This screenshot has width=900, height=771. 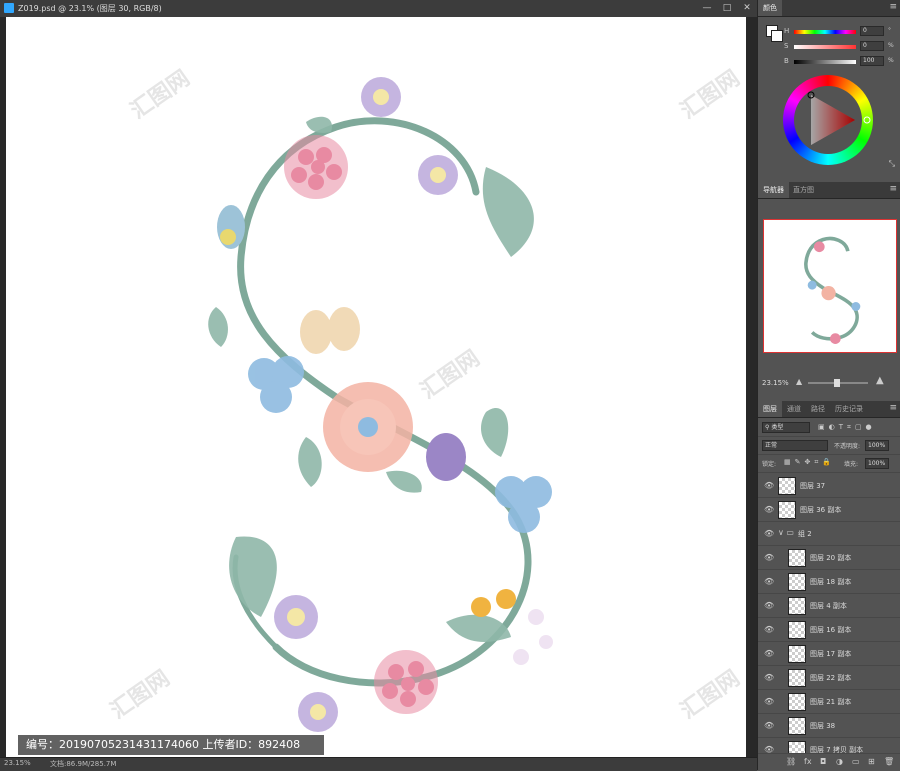 What do you see at coordinates (829, 726) in the screenshot?
I see `layer-row: 👁 图层 38` at bounding box center [829, 726].